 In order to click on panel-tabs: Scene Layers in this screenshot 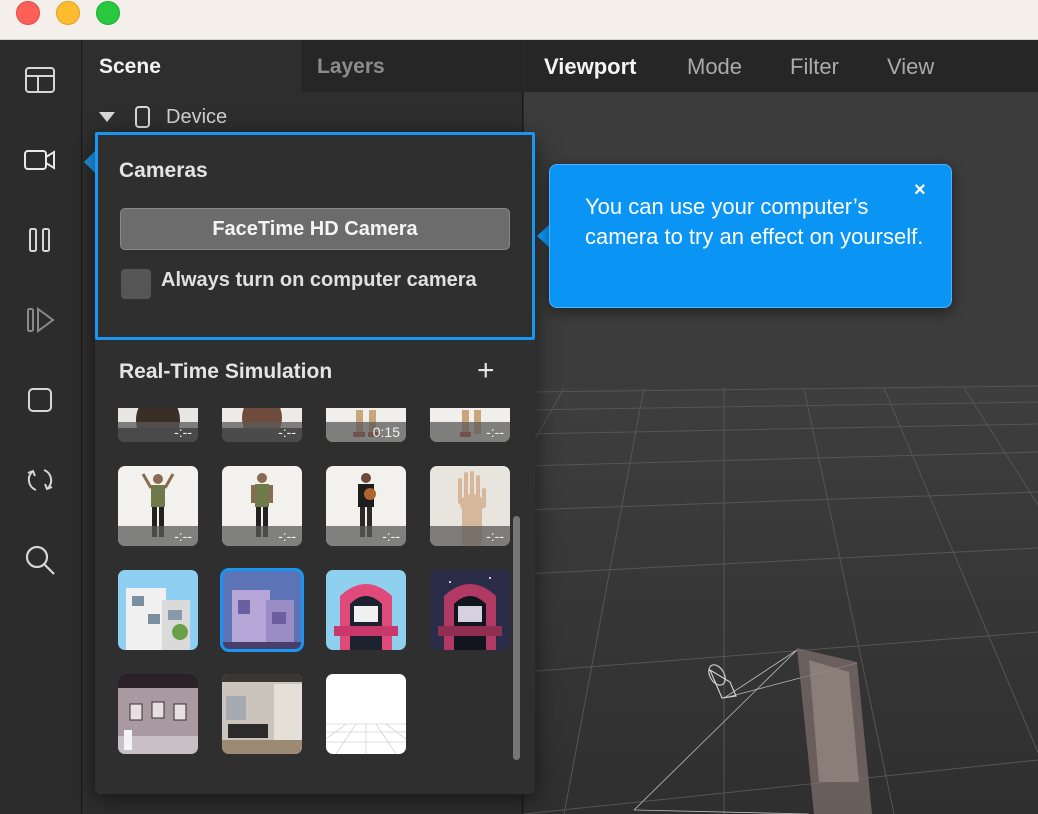, I will do `click(303, 66)`.